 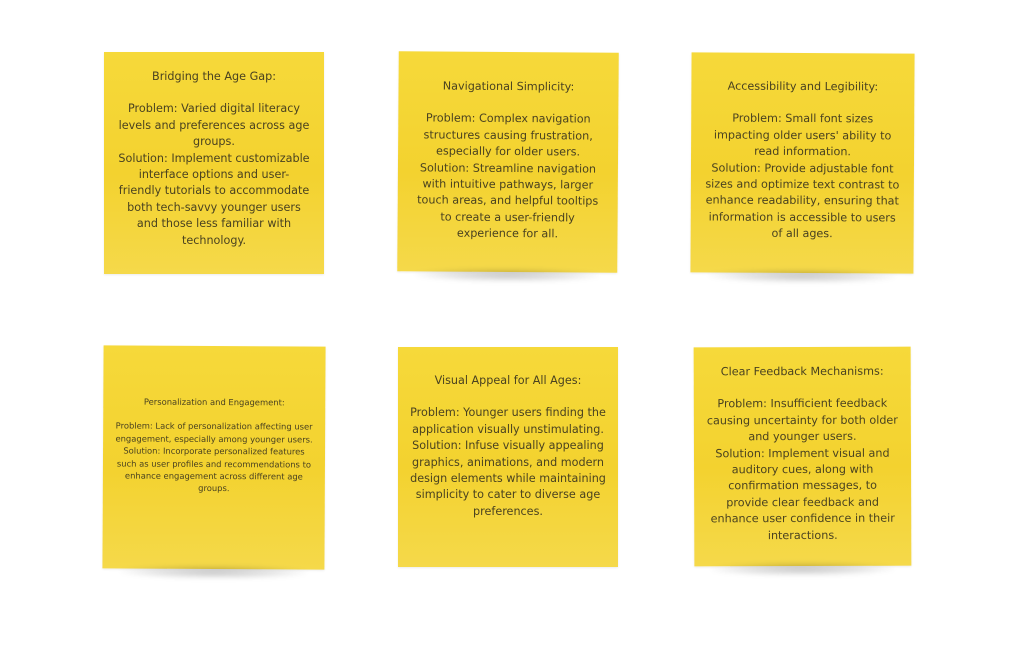 What do you see at coordinates (802, 371) in the screenshot?
I see `note-title: Clear Feedback Mechanisms:` at bounding box center [802, 371].